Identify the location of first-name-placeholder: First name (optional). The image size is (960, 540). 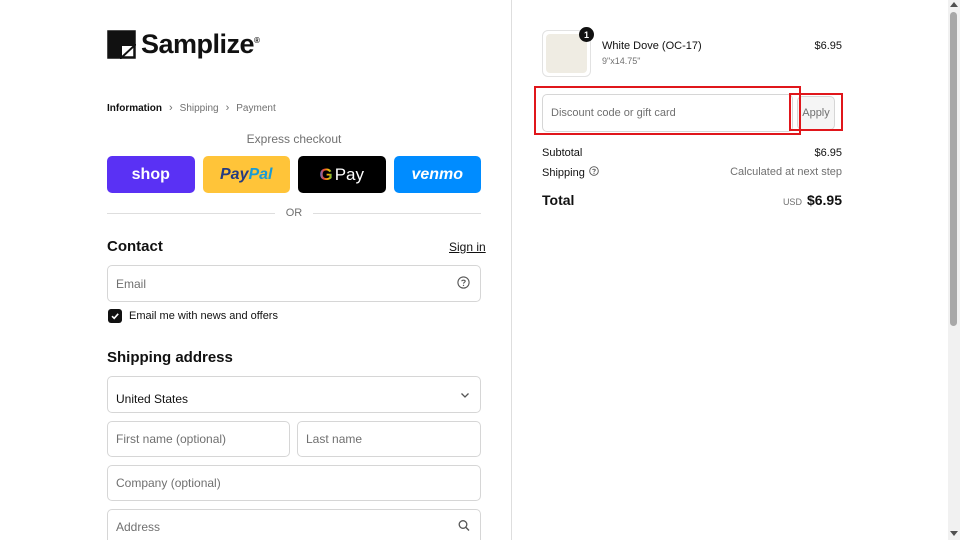
(171, 439).